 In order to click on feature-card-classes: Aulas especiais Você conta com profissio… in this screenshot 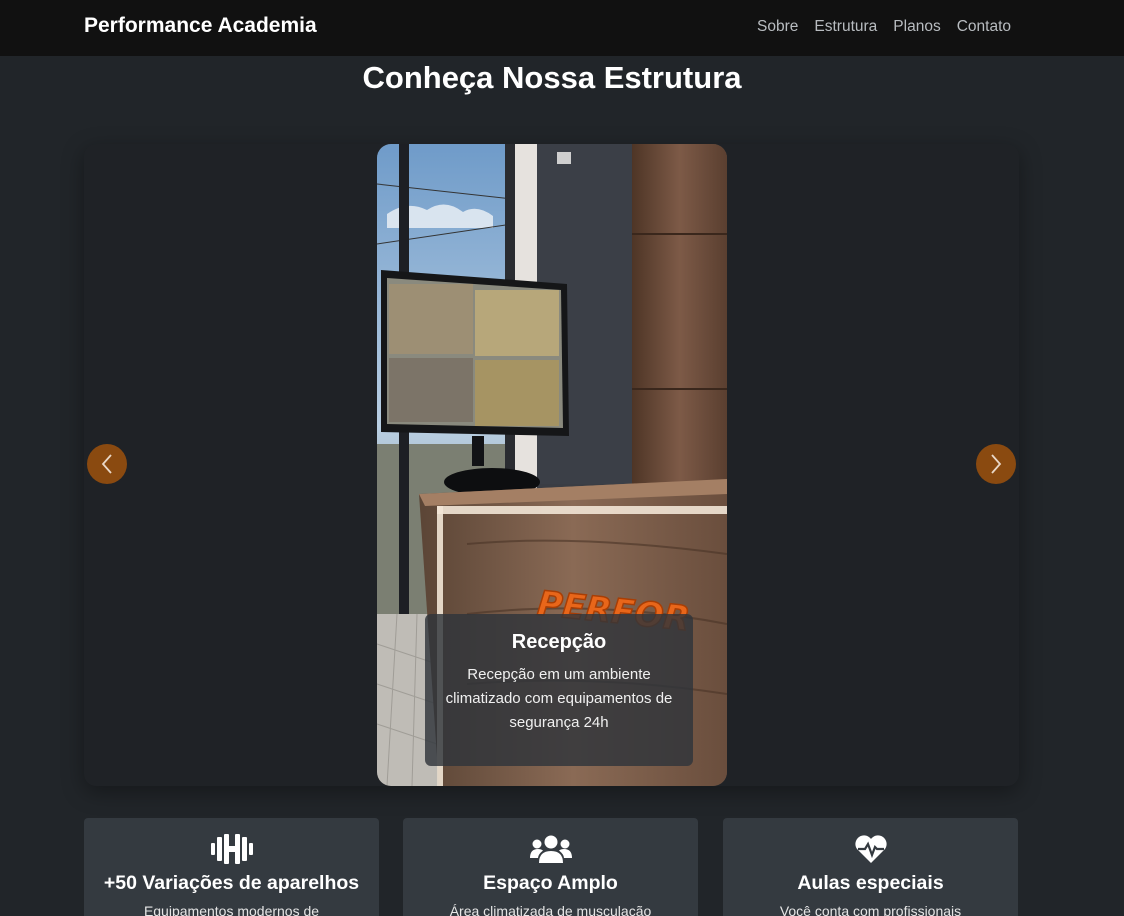, I will do `click(870, 867)`.